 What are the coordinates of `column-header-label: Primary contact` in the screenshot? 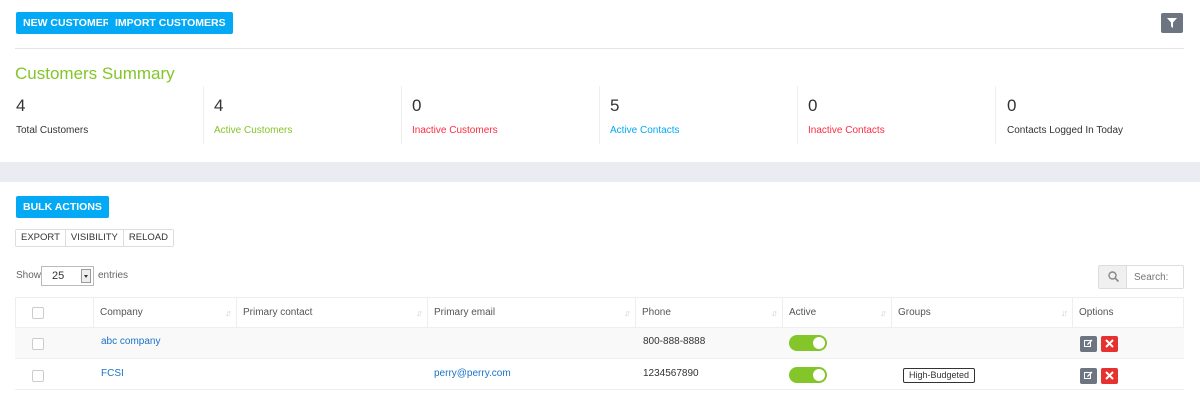 It's located at (278, 312).